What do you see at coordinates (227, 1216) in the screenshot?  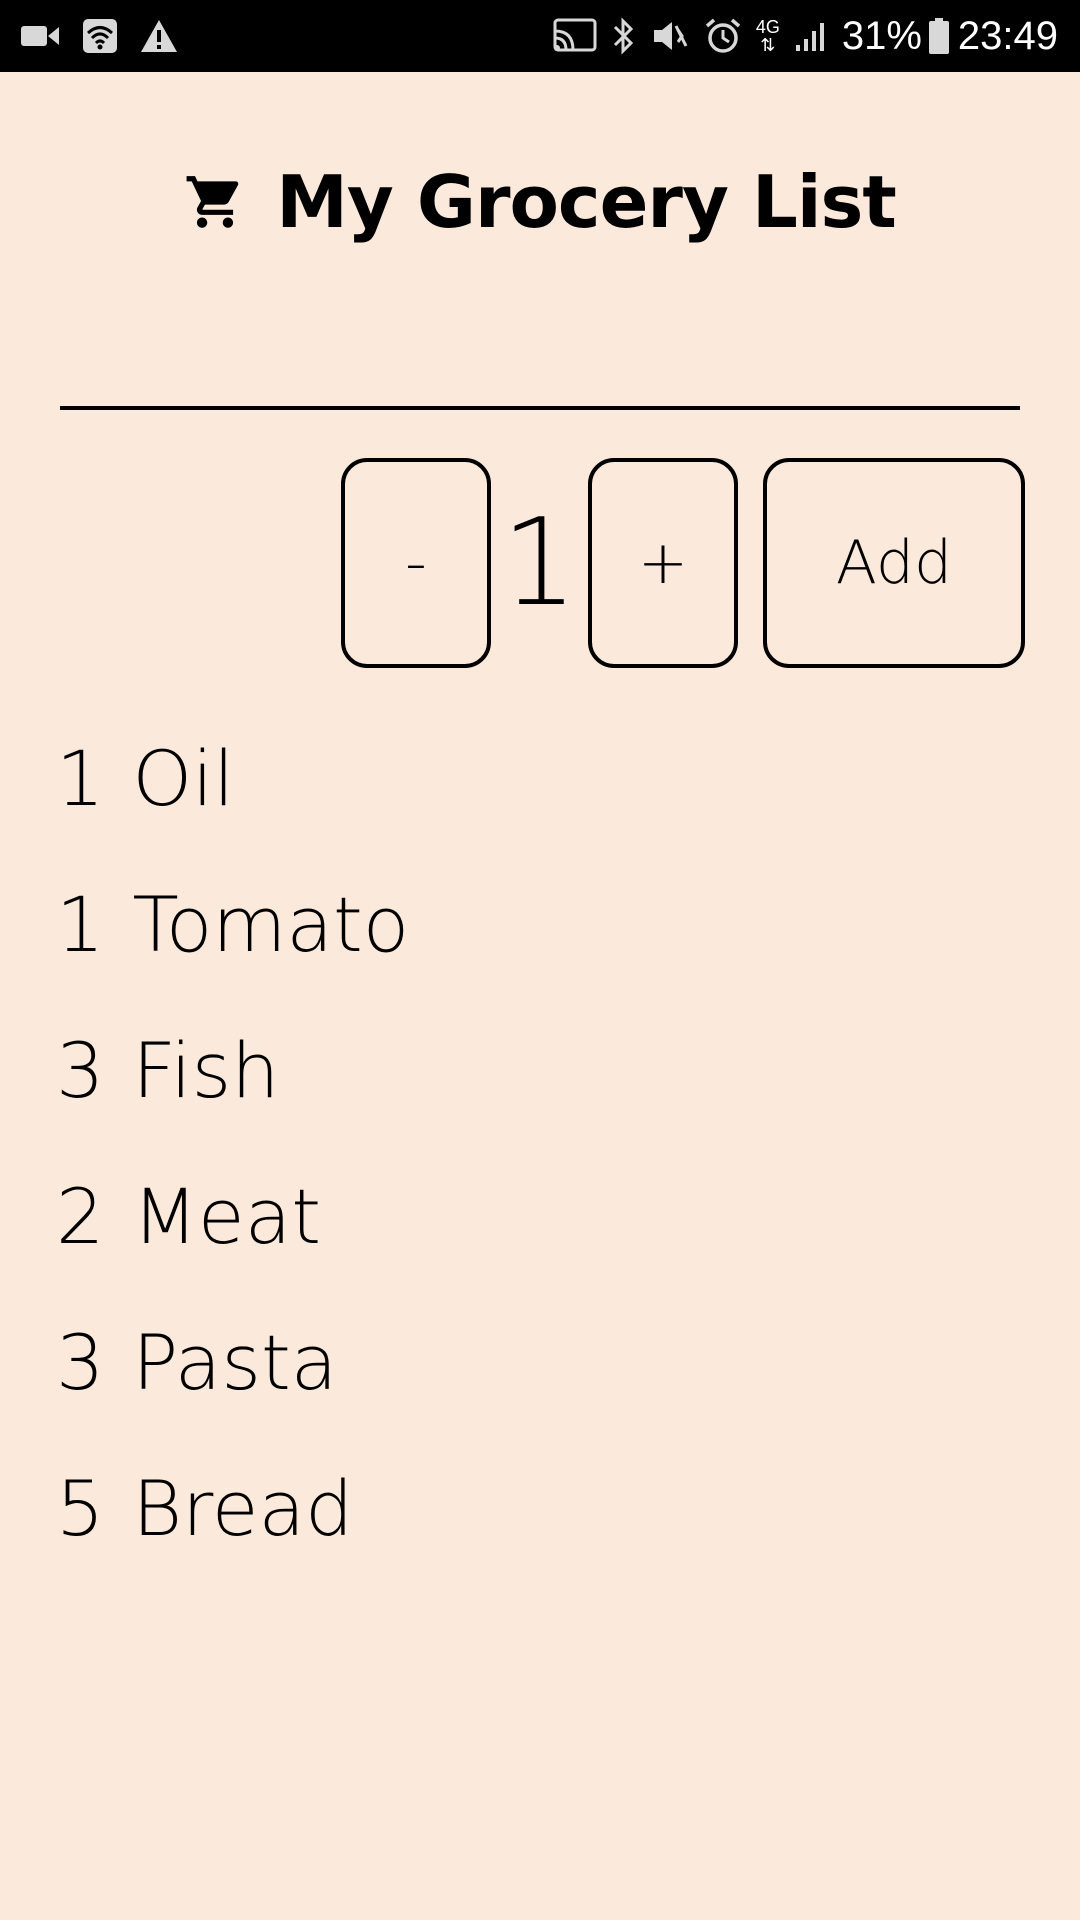 I see `list-item-name: Meat` at bounding box center [227, 1216].